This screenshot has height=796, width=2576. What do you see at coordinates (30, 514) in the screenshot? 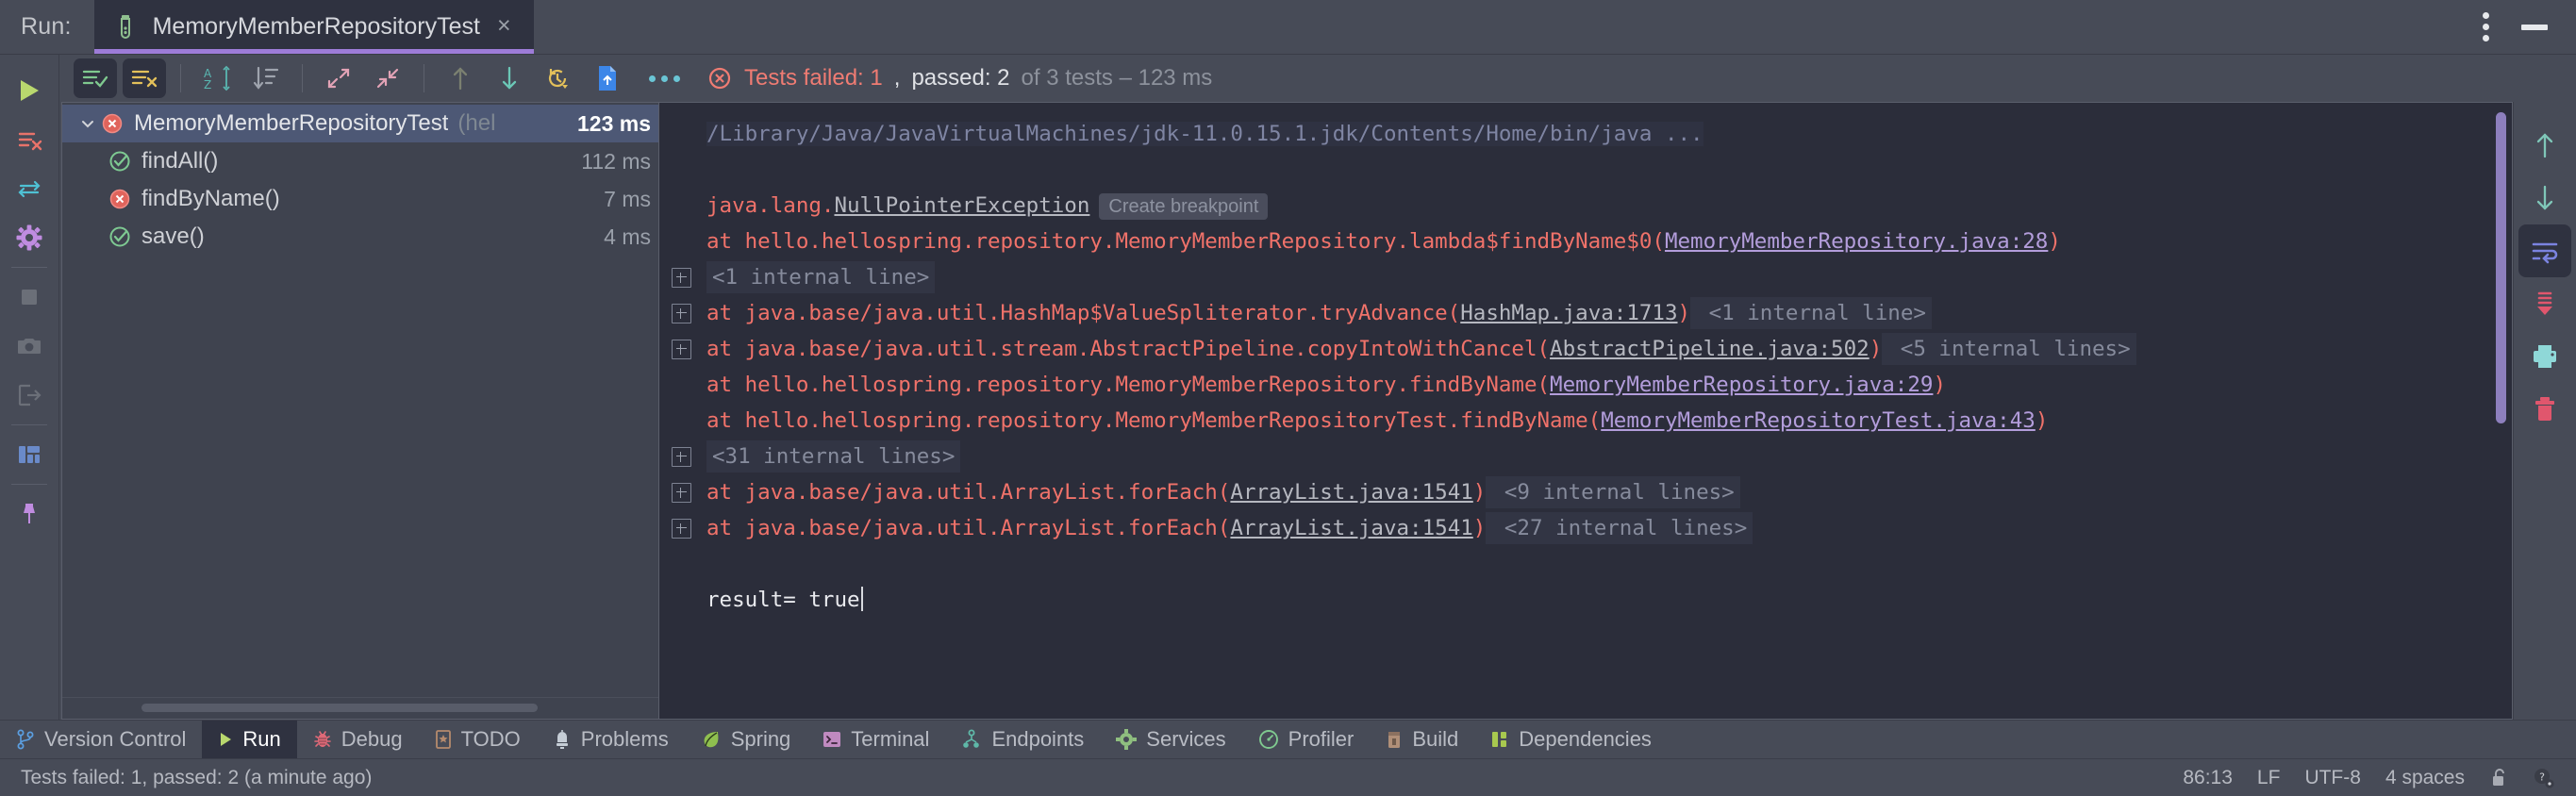
I see `pin-tab-button` at bounding box center [30, 514].